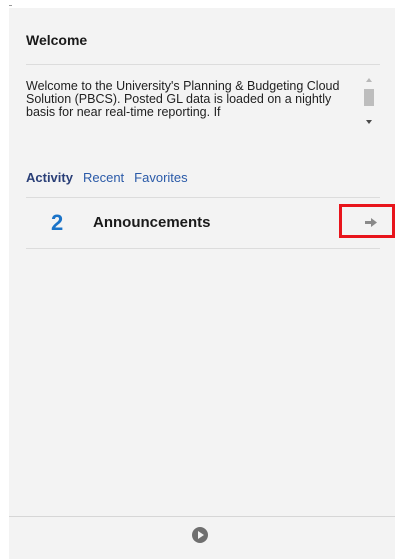  Describe the element at coordinates (160, 177) in the screenshot. I see `tab-favorites: Favorites` at that location.